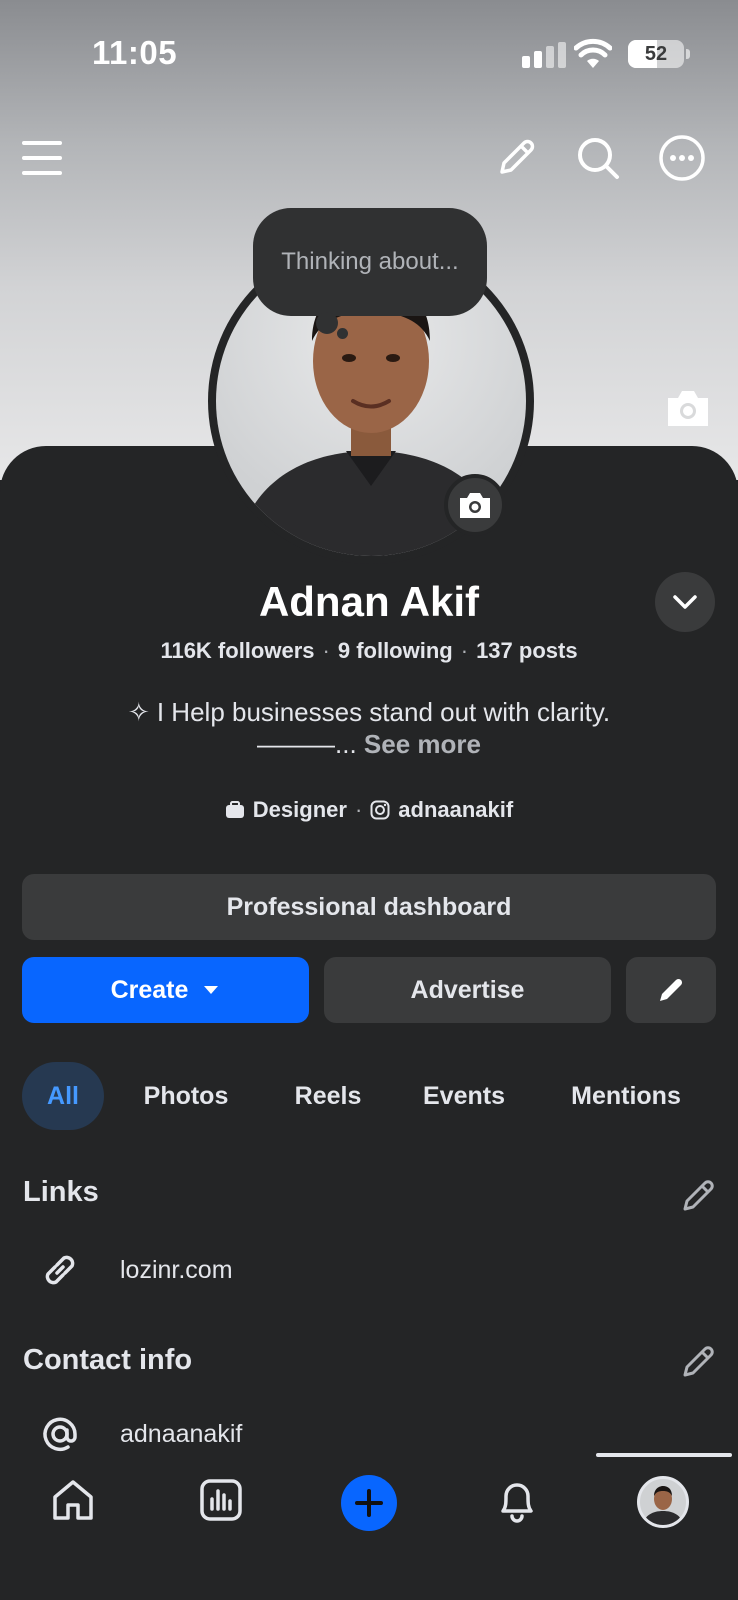 Image resolution: width=738 pixels, height=1600 pixels. I want to click on tab-reels: Reels, so click(328, 1096).